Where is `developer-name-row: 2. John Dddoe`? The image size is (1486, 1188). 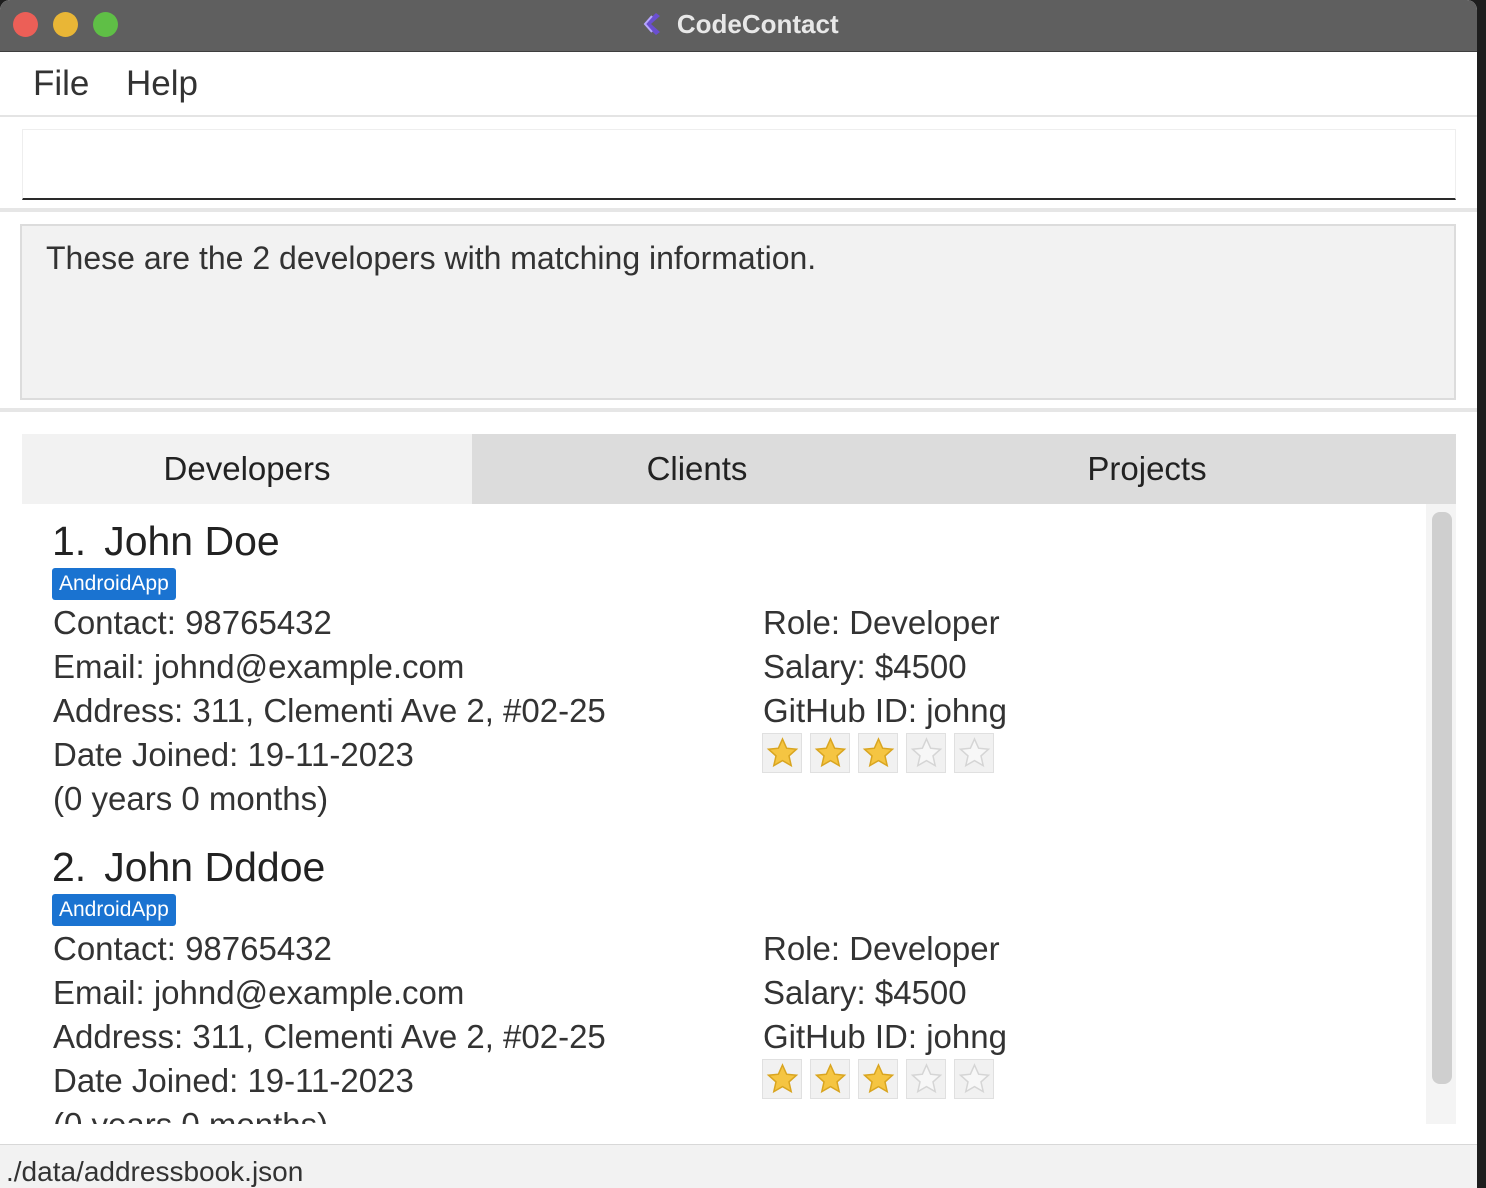 developer-name-row: 2. John Dddoe is located at coordinates (188, 867).